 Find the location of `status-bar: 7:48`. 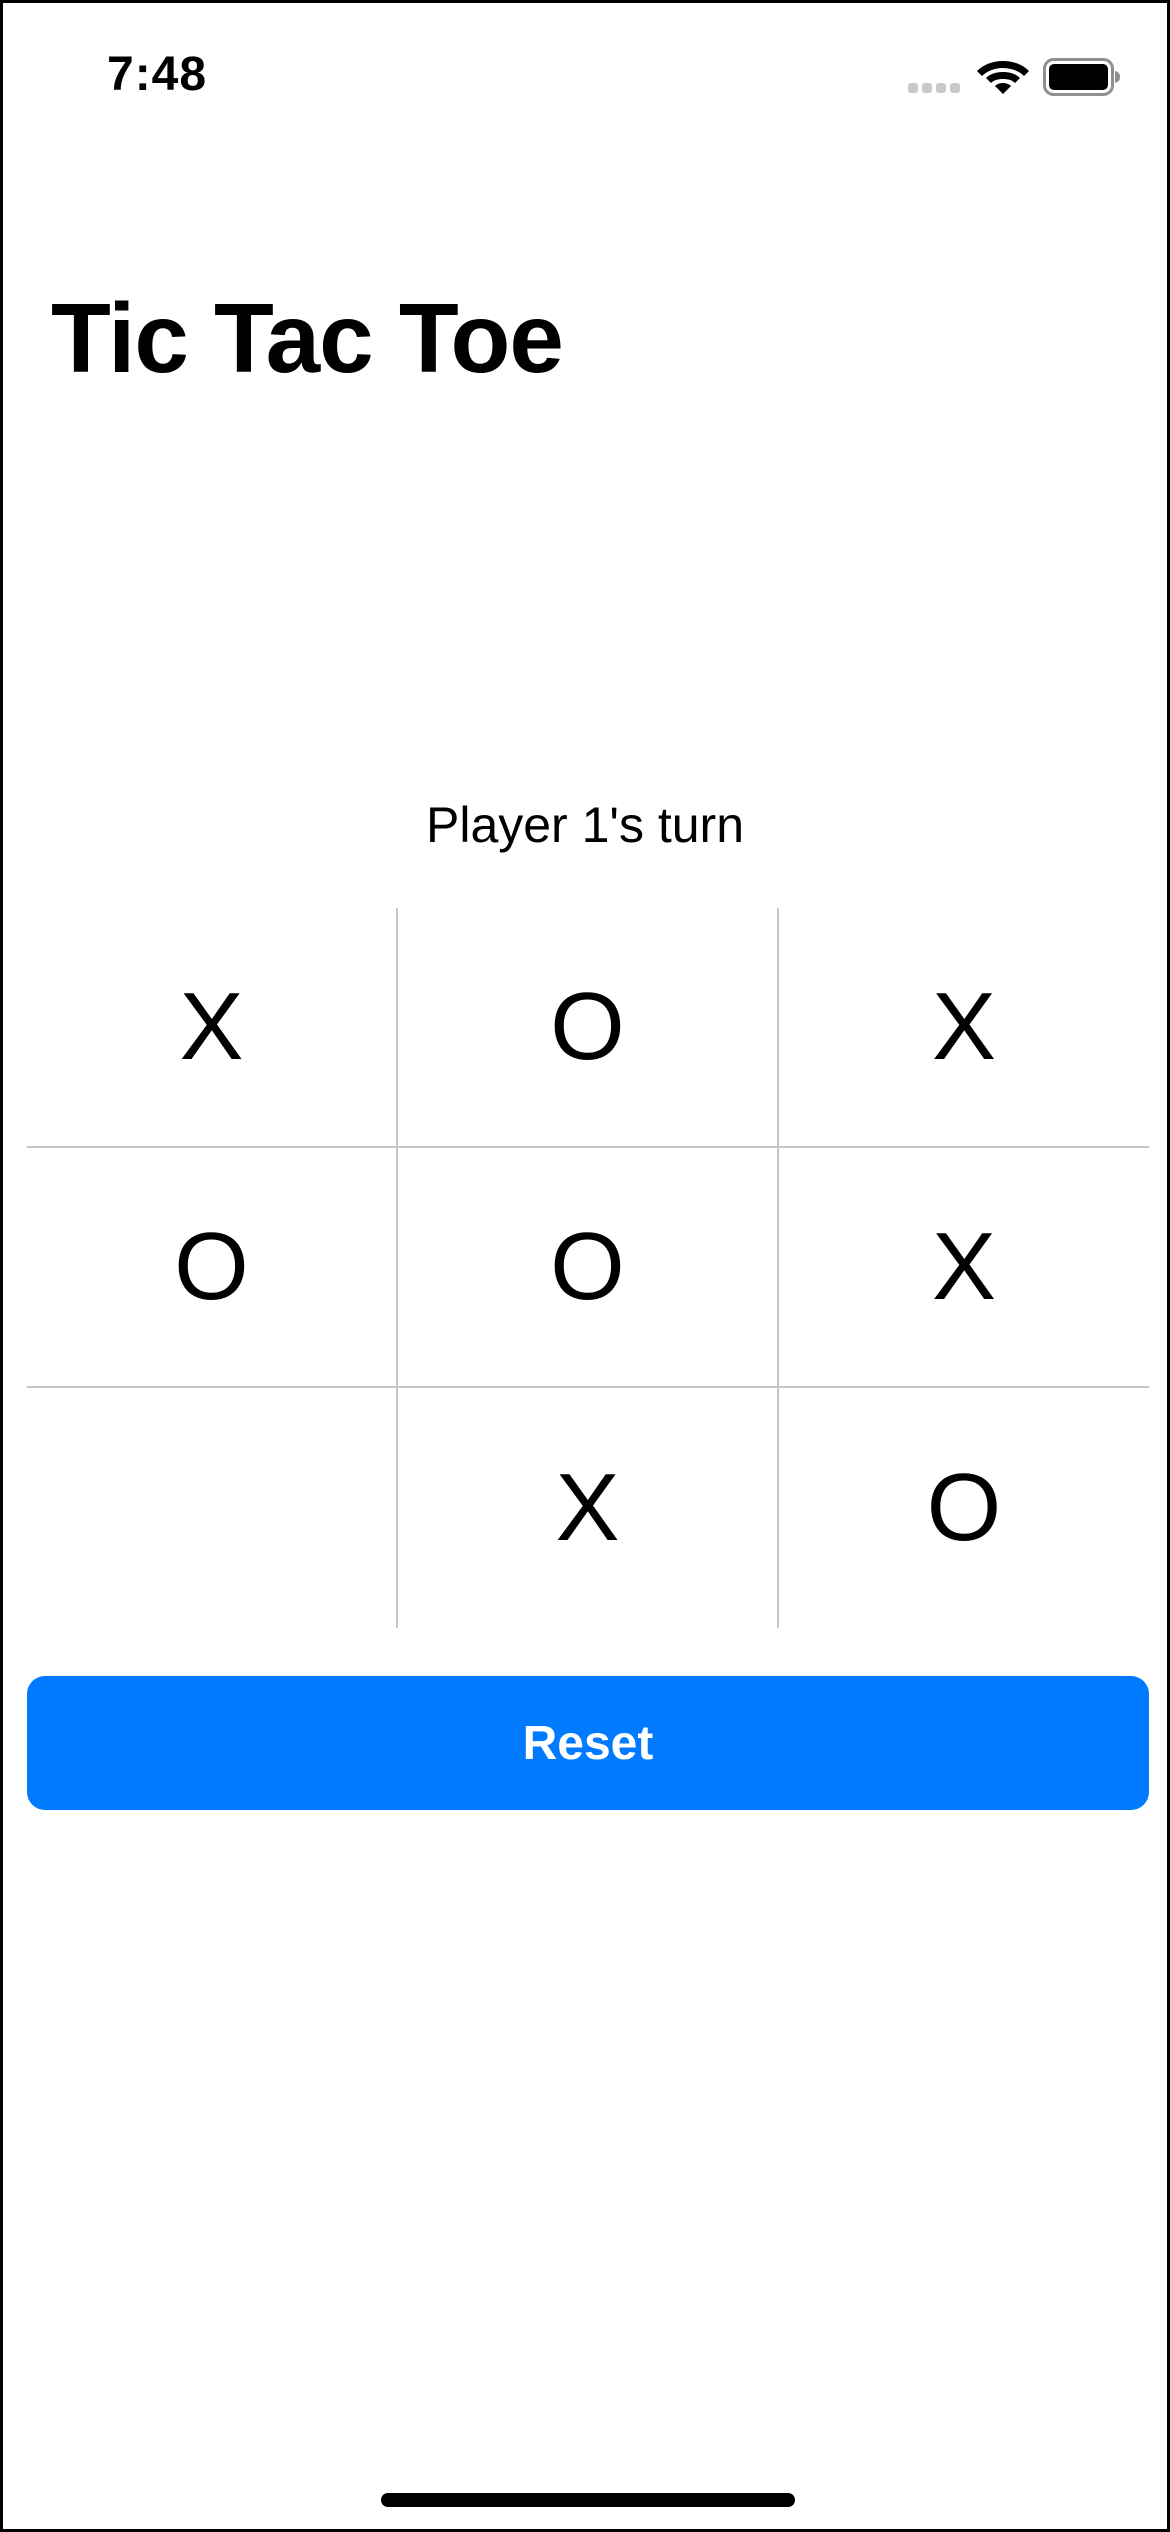

status-bar: 7:48 is located at coordinates (585, 73).